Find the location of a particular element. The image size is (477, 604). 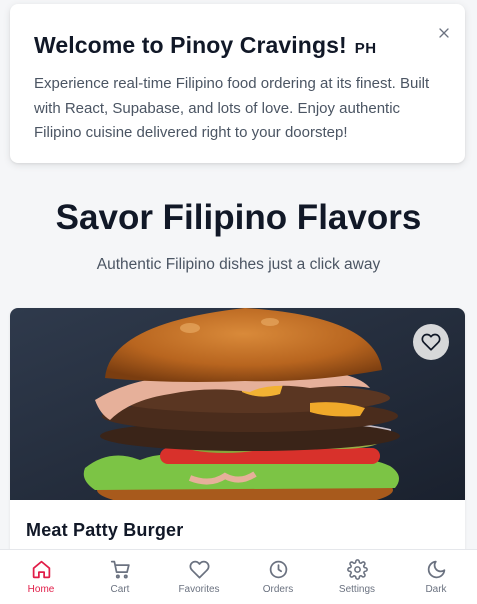

nav-orders: Orders is located at coordinates (278, 577).